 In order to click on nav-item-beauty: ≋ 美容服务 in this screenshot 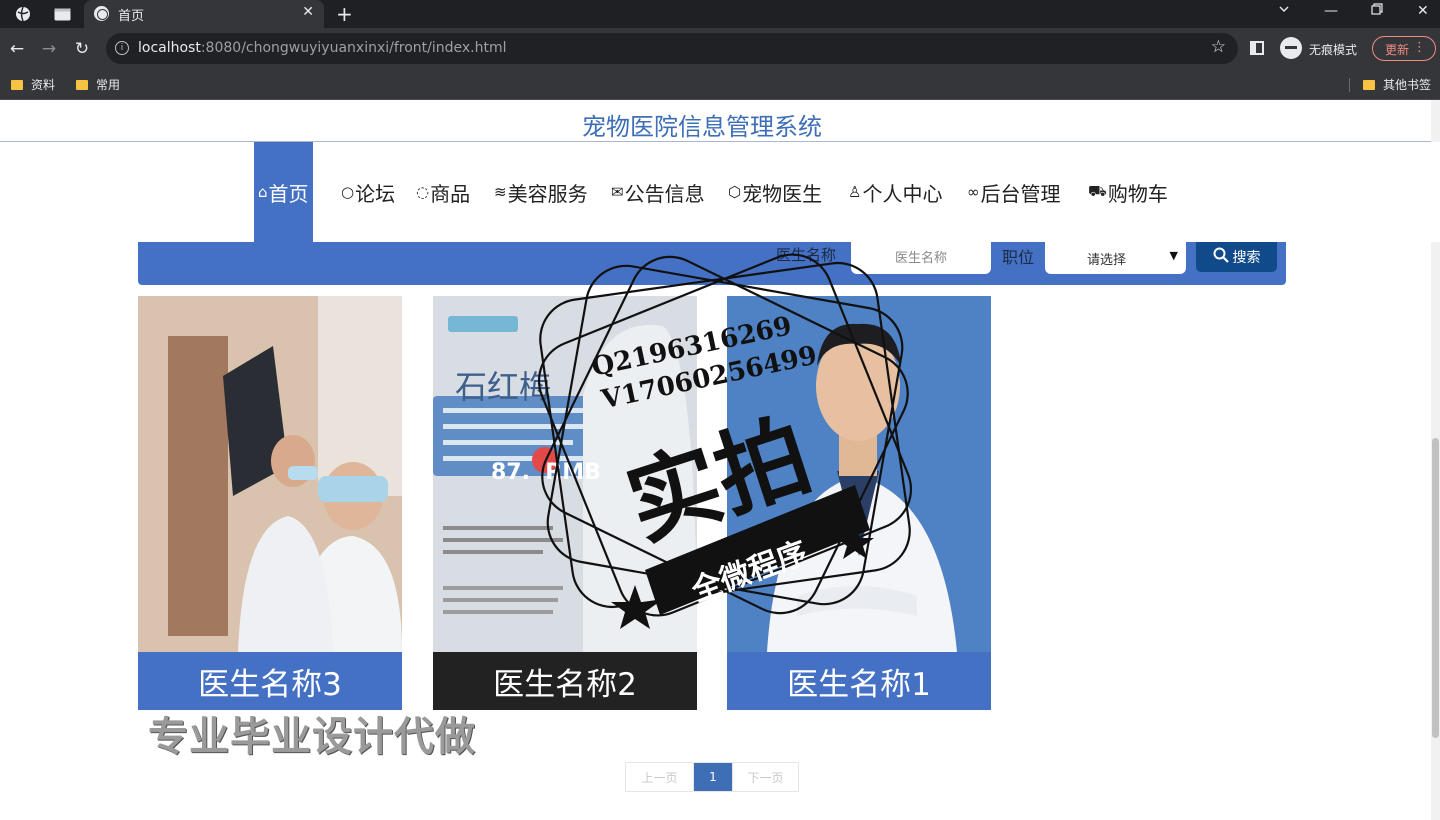, I will do `click(541, 192)`.